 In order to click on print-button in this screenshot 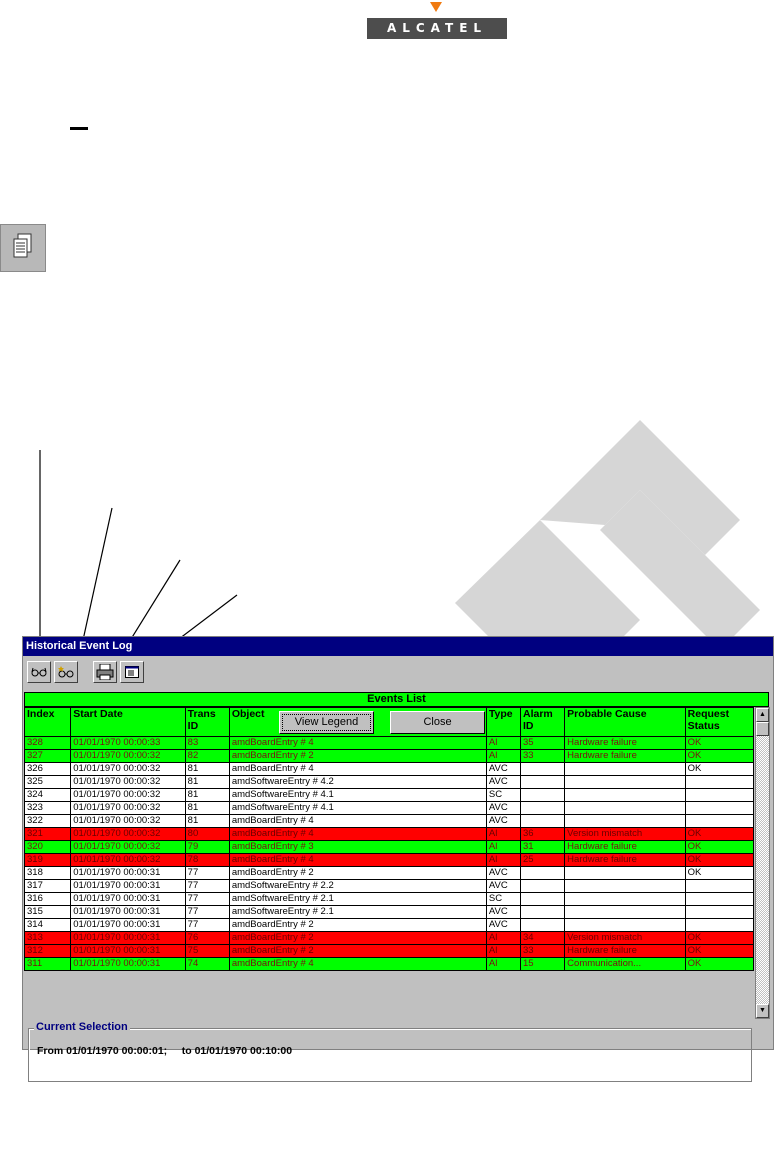, I will do `click(105, 672)`.